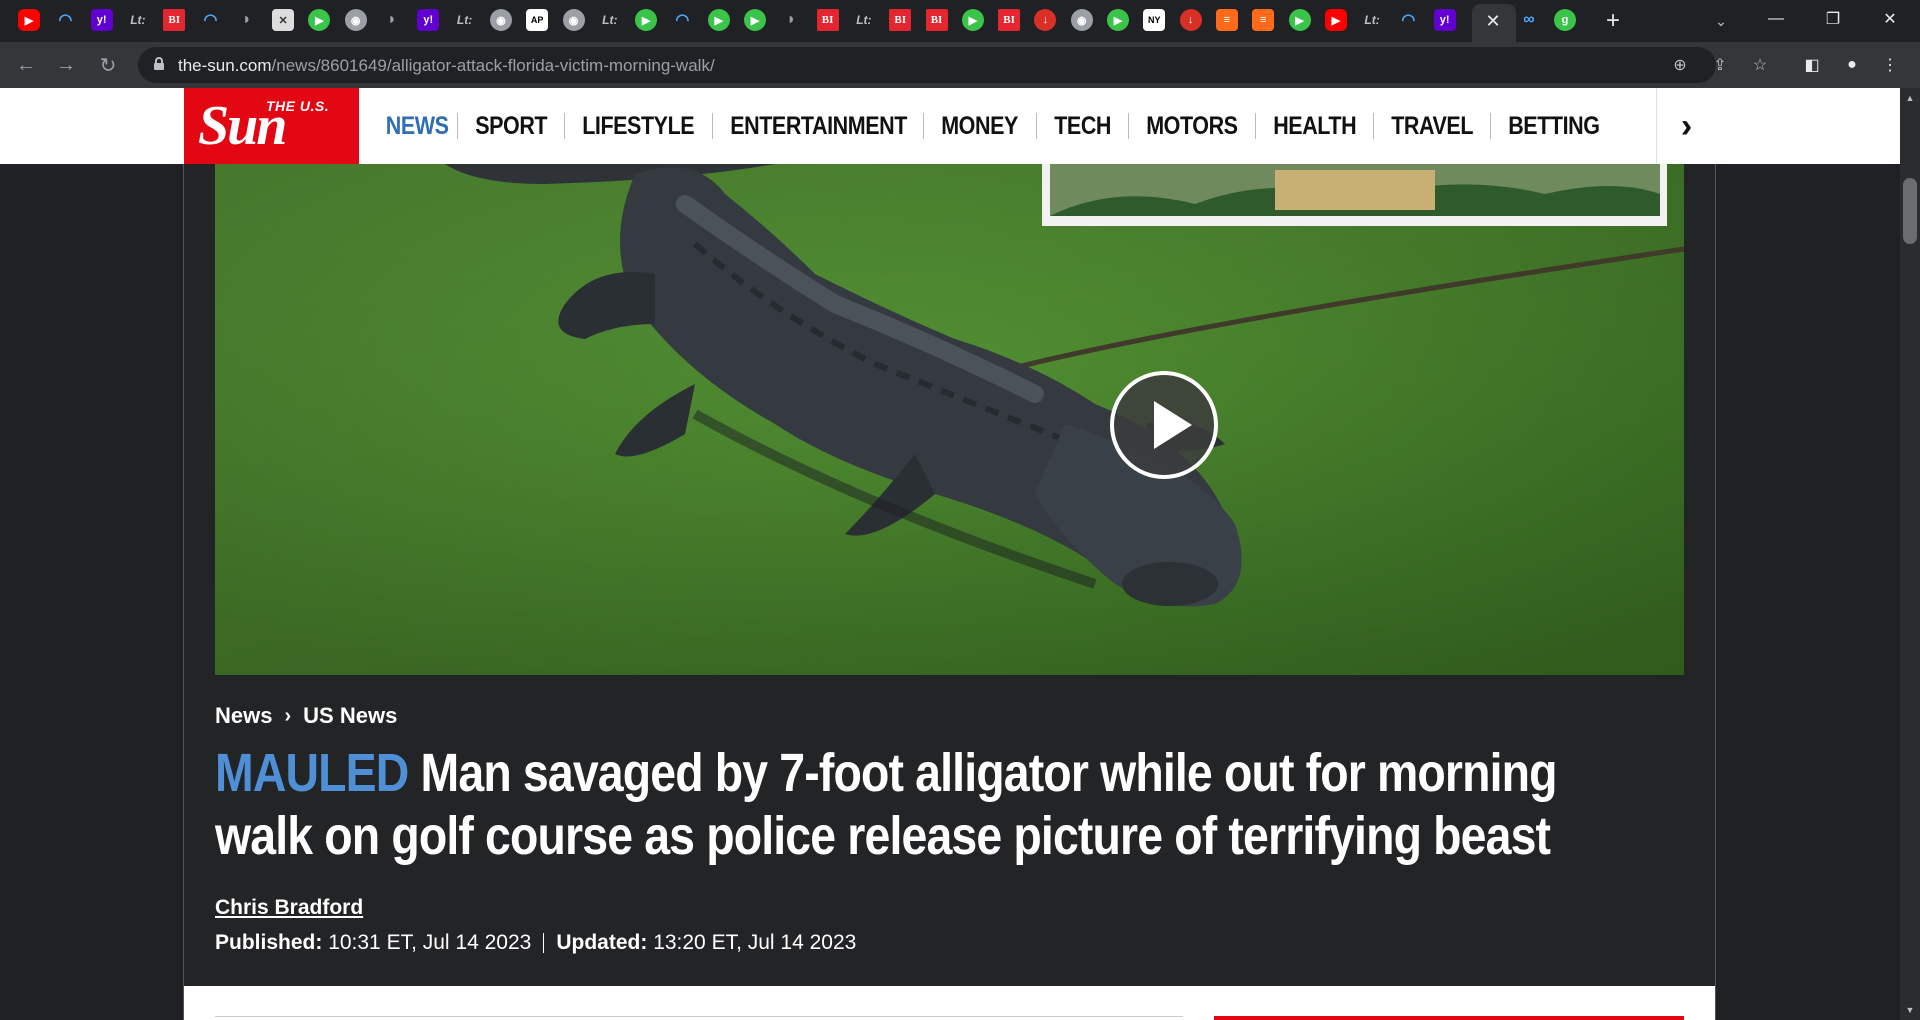  Describe the element at coordinates (108, 65) in the screenshot. I see `reload-icon: ↻` at that location.